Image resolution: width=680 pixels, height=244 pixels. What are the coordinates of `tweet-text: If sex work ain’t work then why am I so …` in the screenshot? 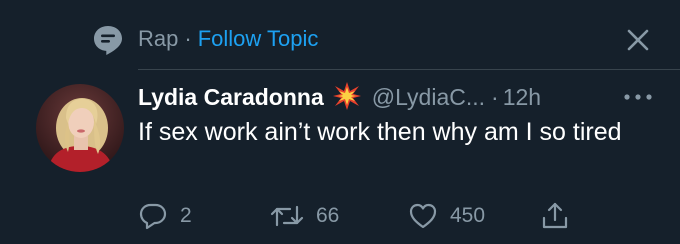 It's located at (380, 132).